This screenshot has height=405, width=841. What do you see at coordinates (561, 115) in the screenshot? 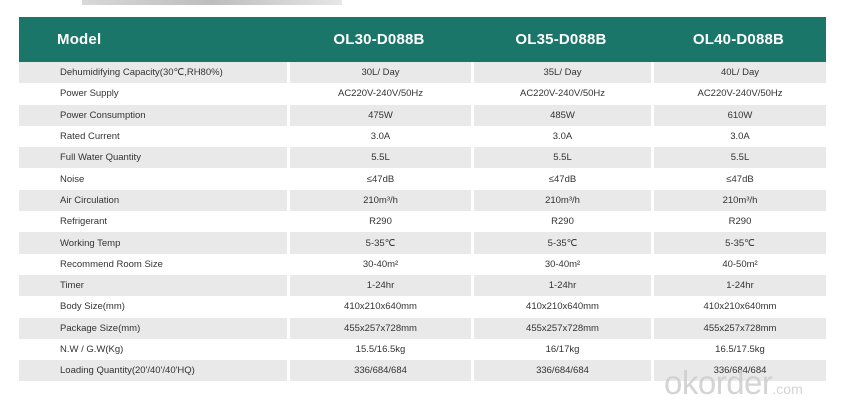
I see `row-value: 485W` at bounding box center [561, 115].